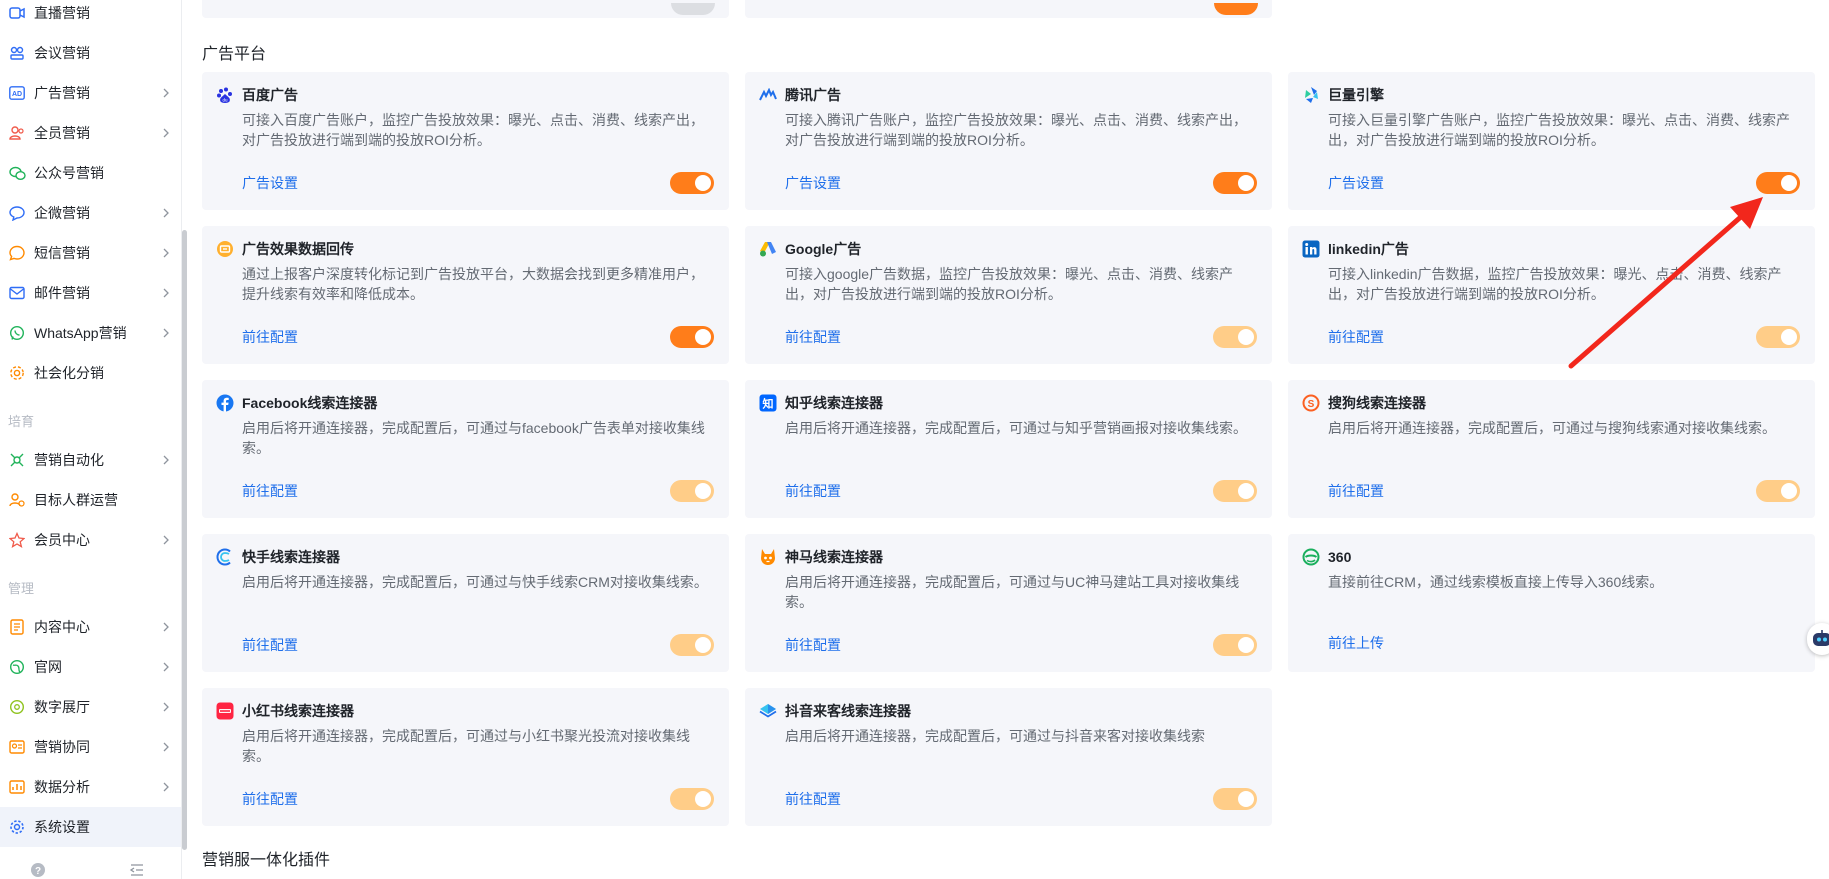 The height and width of the screenshot is (879, 1829). Describe the element at coordinates (69, 373) in the screenshot. I see `sidebar-item-label: 社会化分销` at that location.